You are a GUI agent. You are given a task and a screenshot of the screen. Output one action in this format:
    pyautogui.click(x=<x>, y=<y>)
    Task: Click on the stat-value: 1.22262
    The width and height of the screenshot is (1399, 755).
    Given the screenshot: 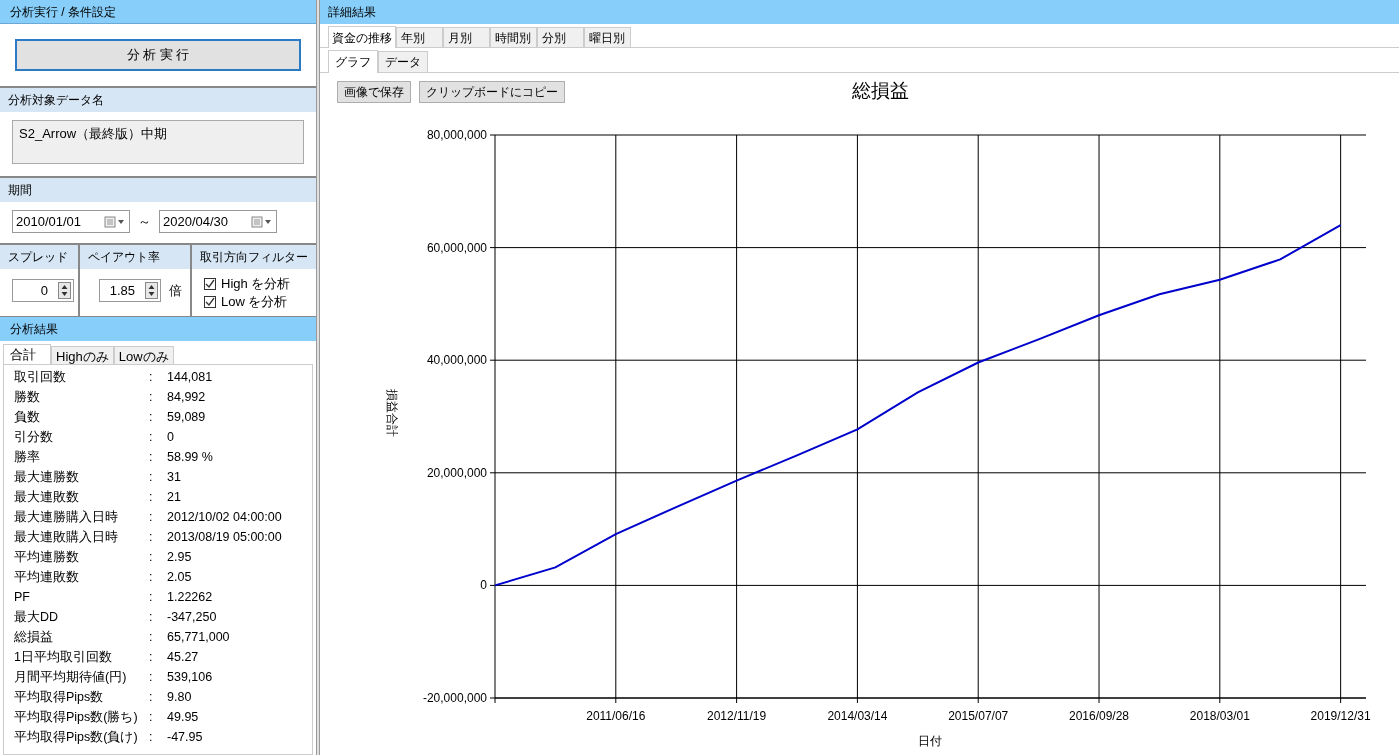 What is the action you would take?
    pyautogui.click(x=190, y=597)
    